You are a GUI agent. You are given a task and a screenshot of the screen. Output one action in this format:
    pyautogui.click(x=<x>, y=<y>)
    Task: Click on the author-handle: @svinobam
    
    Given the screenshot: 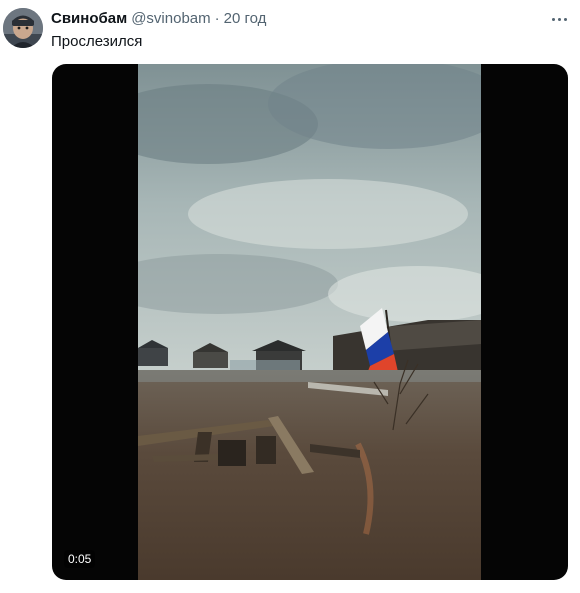 What is the action you would take?
    pyautogui.click(x=170, y=18)
    